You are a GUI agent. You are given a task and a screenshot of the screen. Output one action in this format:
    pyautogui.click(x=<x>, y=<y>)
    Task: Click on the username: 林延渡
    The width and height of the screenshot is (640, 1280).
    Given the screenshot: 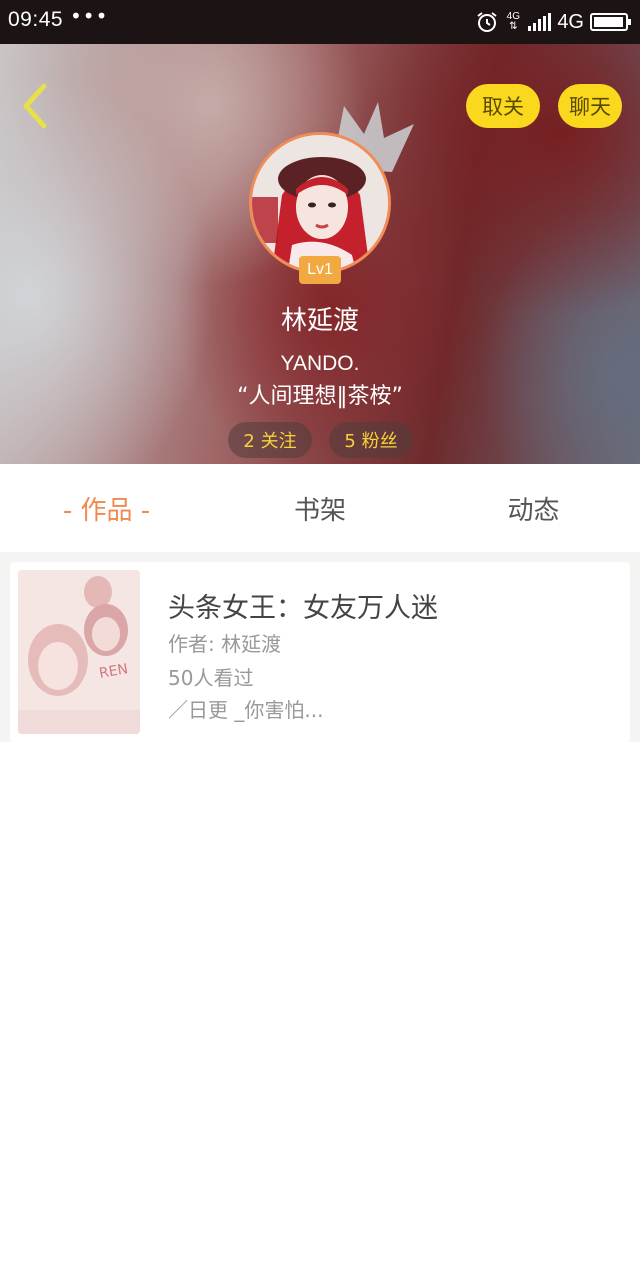 What is the action you would take?
    pyautogui.click(x=319, y=321)
    